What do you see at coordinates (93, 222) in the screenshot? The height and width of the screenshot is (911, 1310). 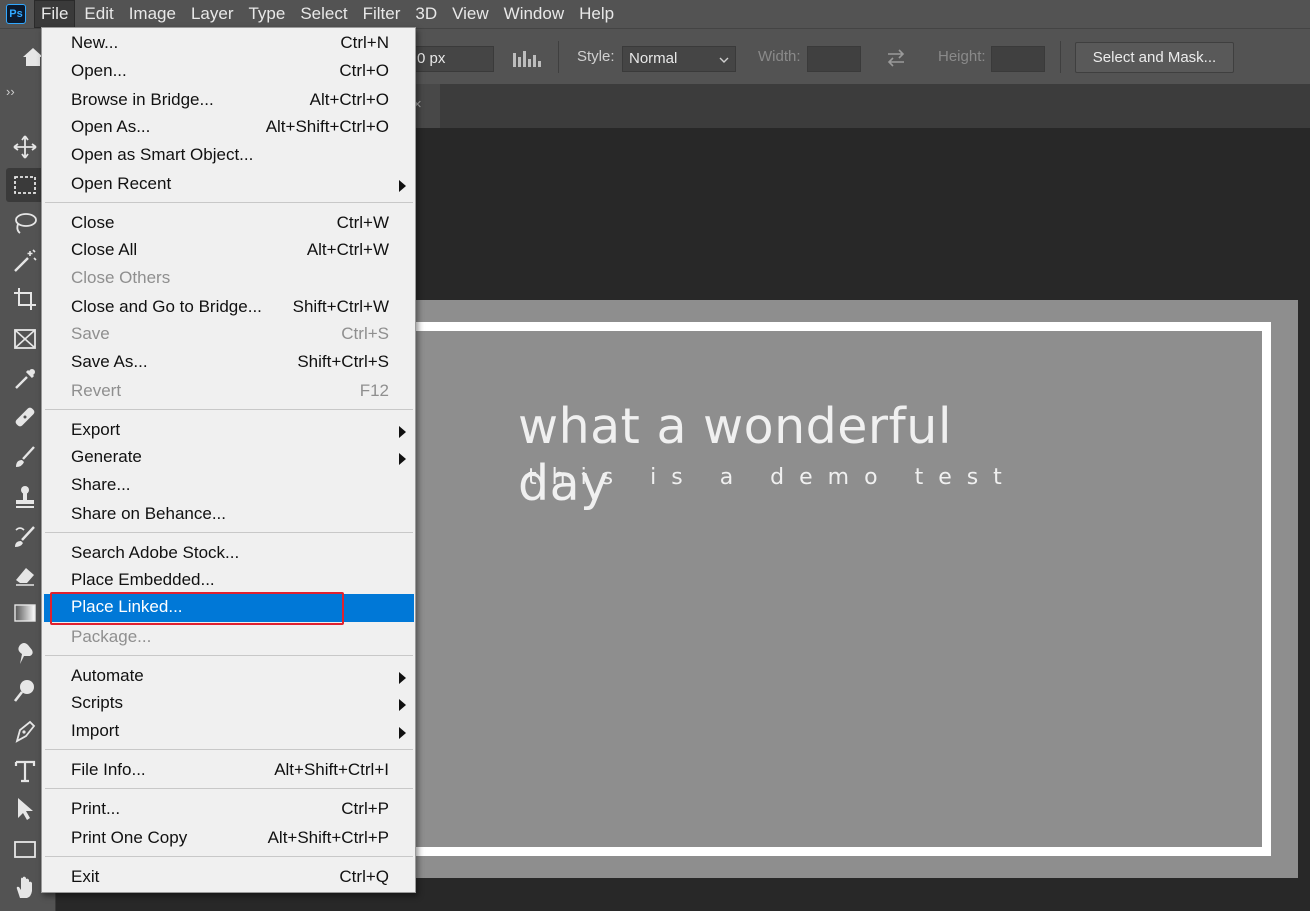 I see `menu-item-label: Close` at bounding box center [93, 222].